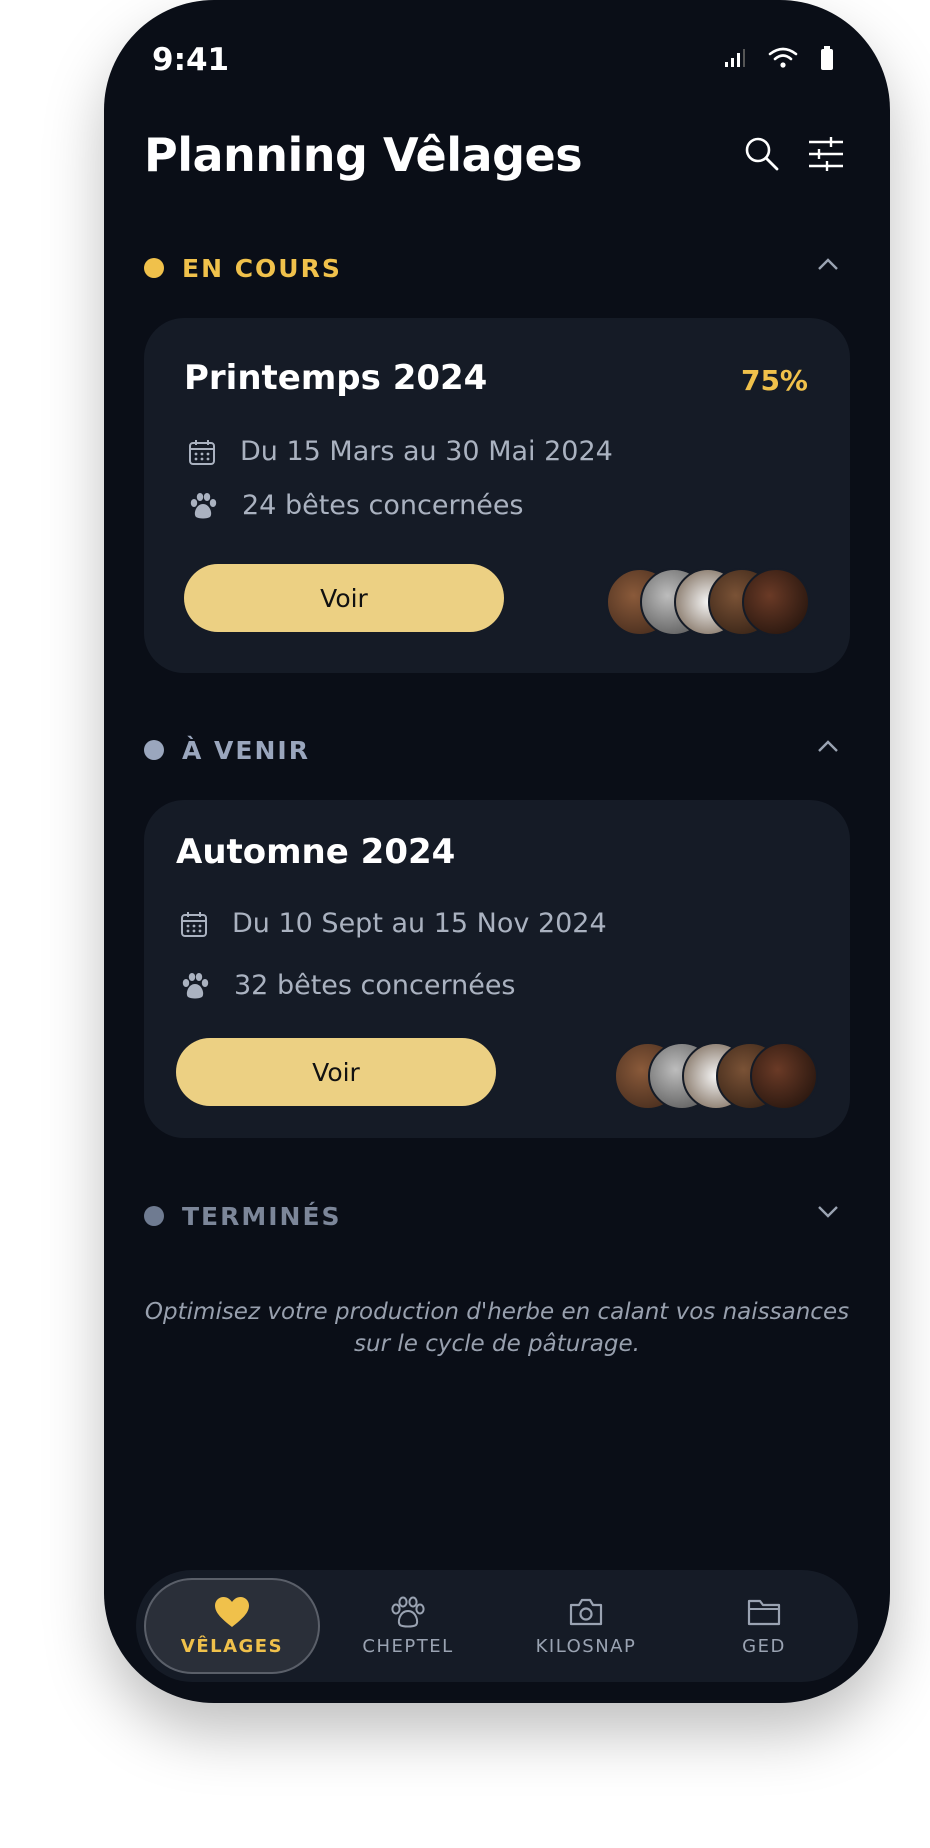 The image size is (930, 1848). I want to click on tab-label: VÊLAGES, so click(232, 1646).